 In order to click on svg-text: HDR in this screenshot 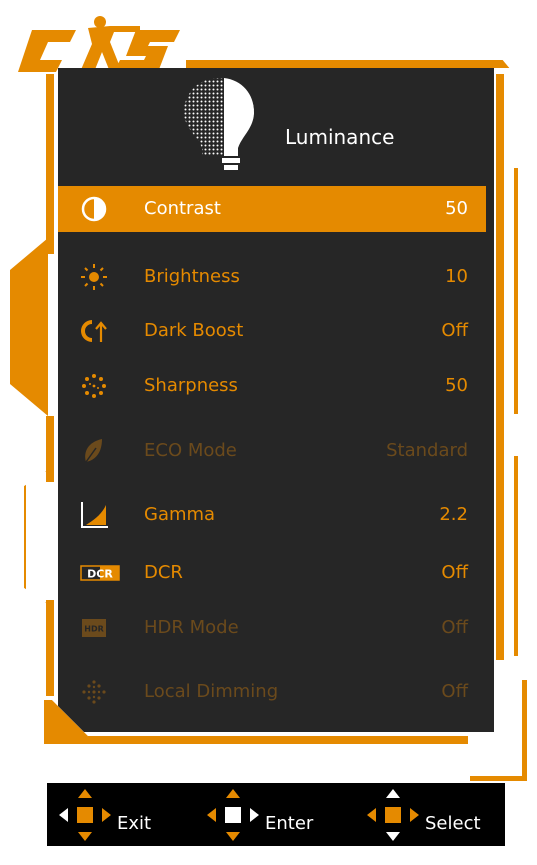, I will do `click(94, 629)`.